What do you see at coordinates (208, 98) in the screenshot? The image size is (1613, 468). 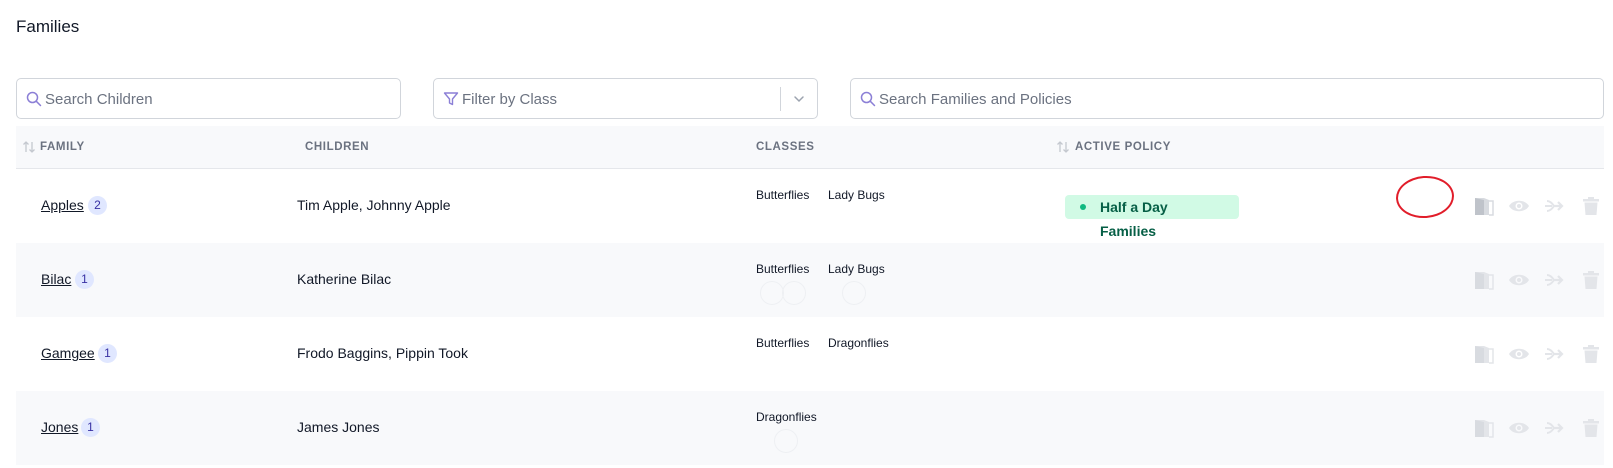 I see `search-children-input: Search Children` at bounding box center [208, 98].